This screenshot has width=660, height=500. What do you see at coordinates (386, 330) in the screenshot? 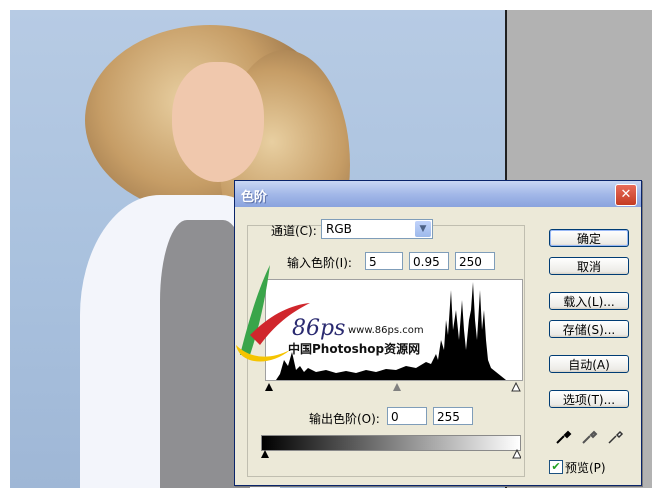
I see `watermark-url: www.86ps.com` at bounding box center [386, 330].